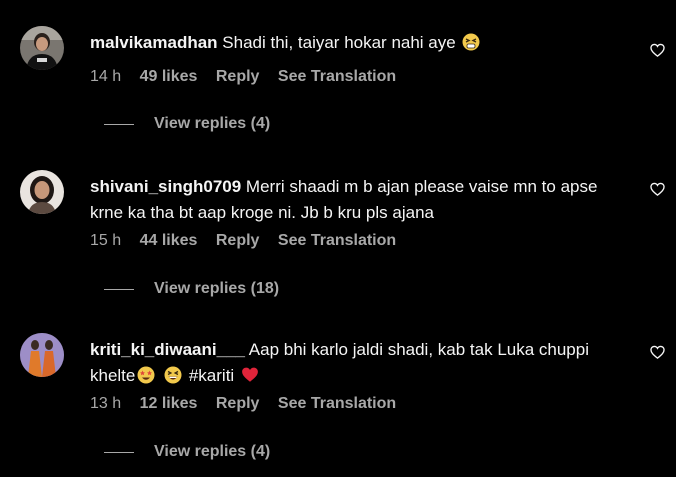  Describe the element at coordinates (173, 379) in the screenshot. I see `grinning-squint-emoji` at that location.